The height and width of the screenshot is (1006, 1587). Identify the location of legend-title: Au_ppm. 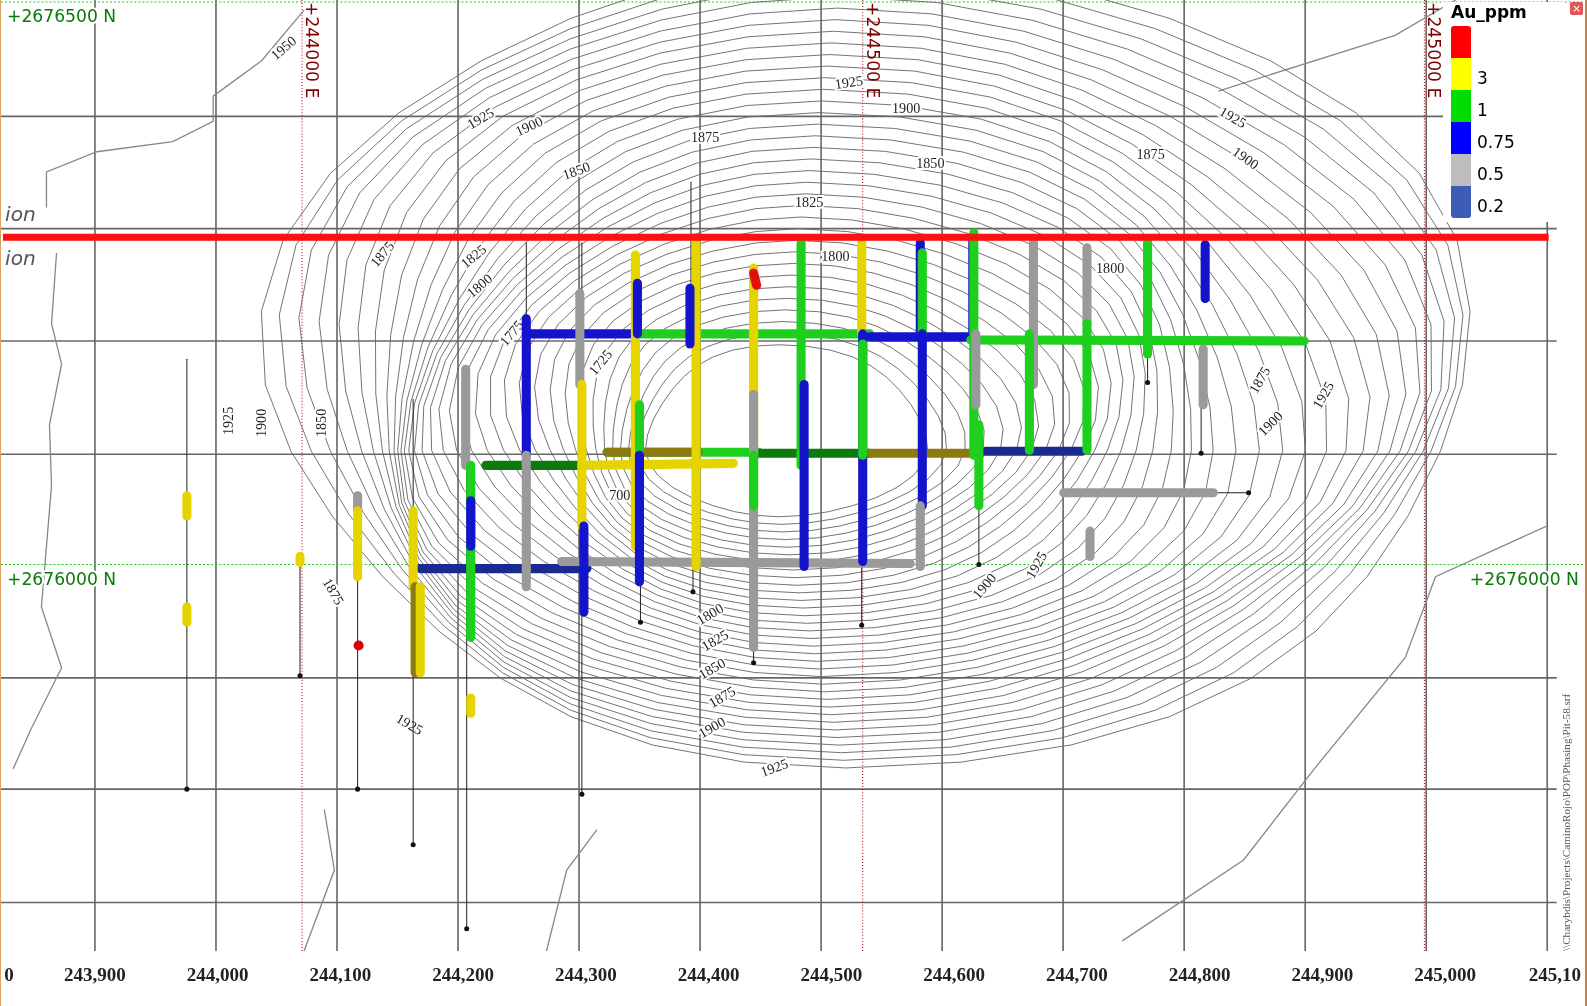
(1489, 12).